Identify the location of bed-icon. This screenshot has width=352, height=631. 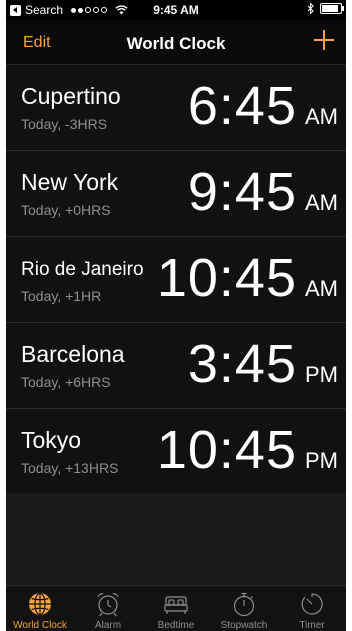
(176, 605).